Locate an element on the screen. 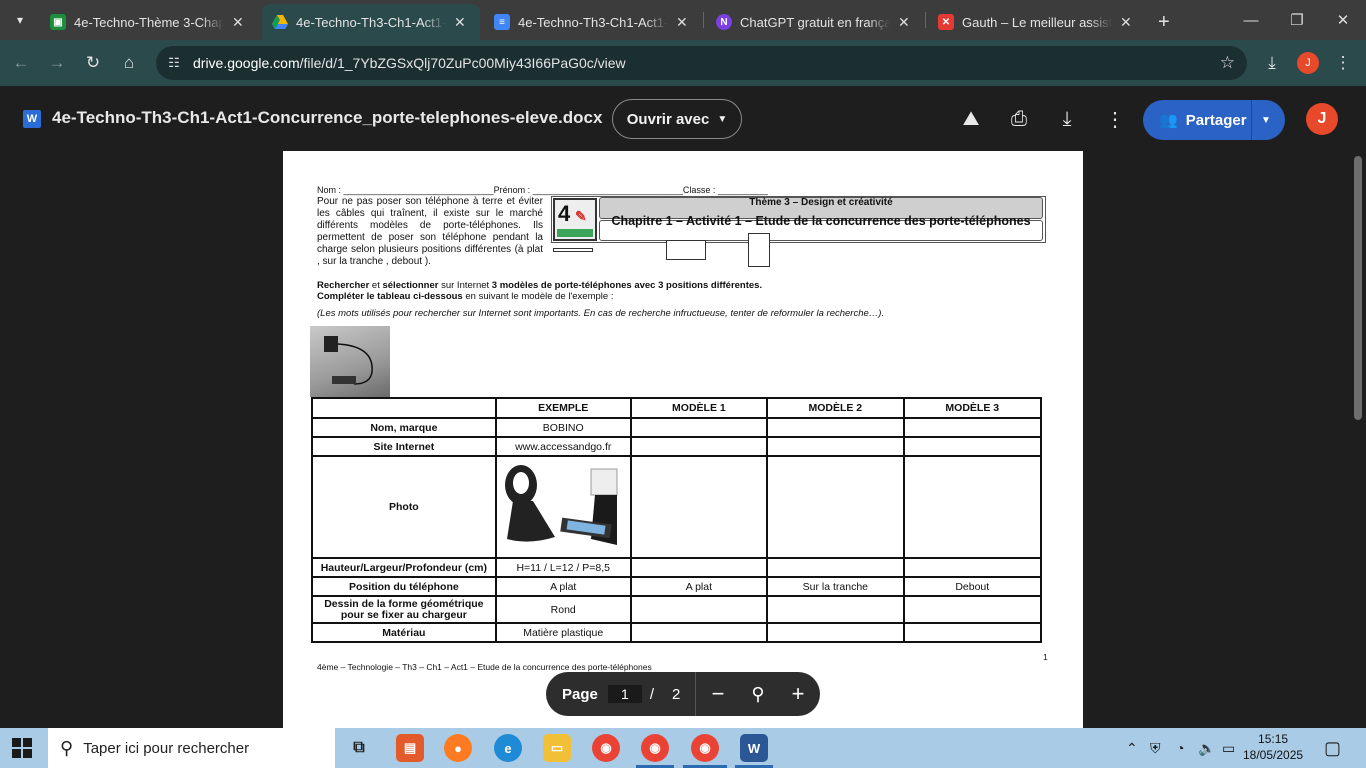 The image size is (1366, 768). word-icon: W is located at coordinates (754, 748).